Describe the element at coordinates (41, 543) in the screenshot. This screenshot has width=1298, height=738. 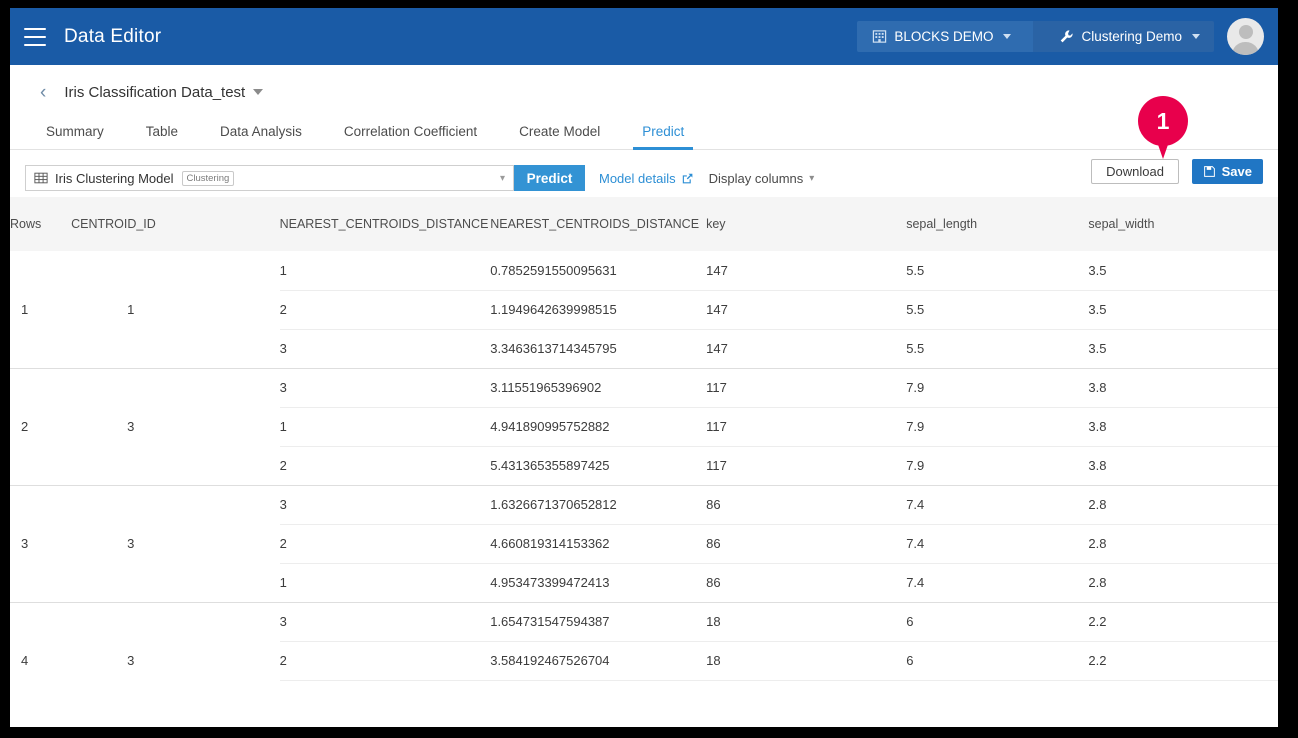
I see `cell-rows: 3` at that location.